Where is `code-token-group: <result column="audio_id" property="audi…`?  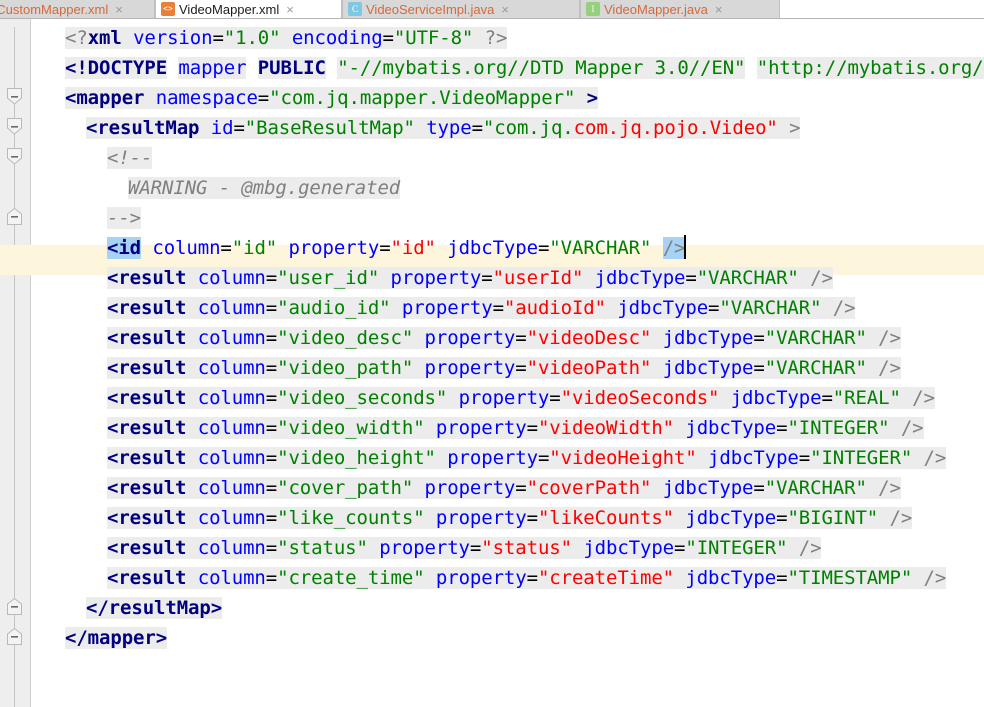
code-token-group: <result column="audio_id" property="audi… is located at coordinates (481, 308).